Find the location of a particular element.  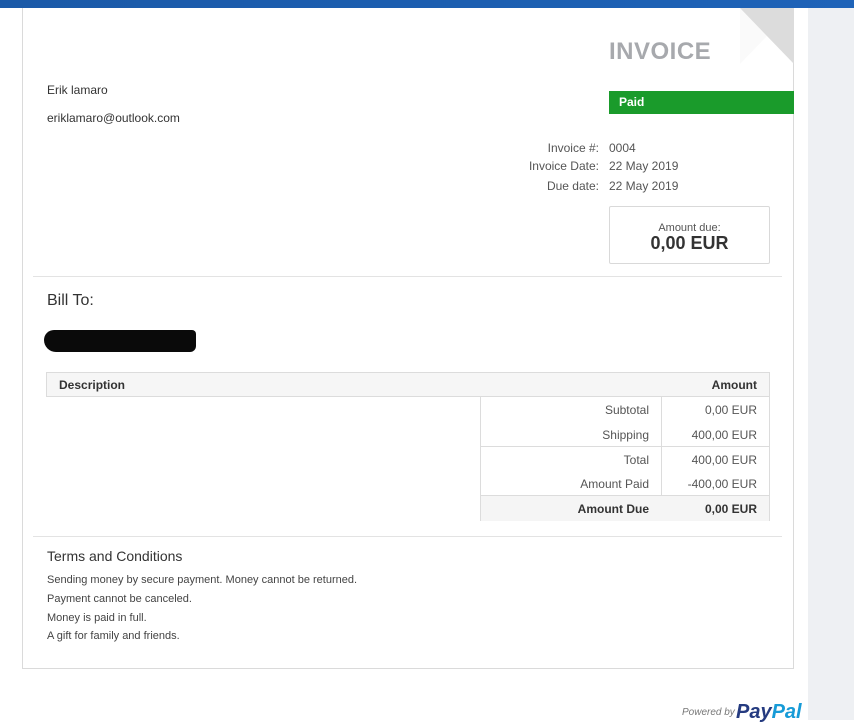

total-value: 400,00 EUR is located at coordinates (724, 460).